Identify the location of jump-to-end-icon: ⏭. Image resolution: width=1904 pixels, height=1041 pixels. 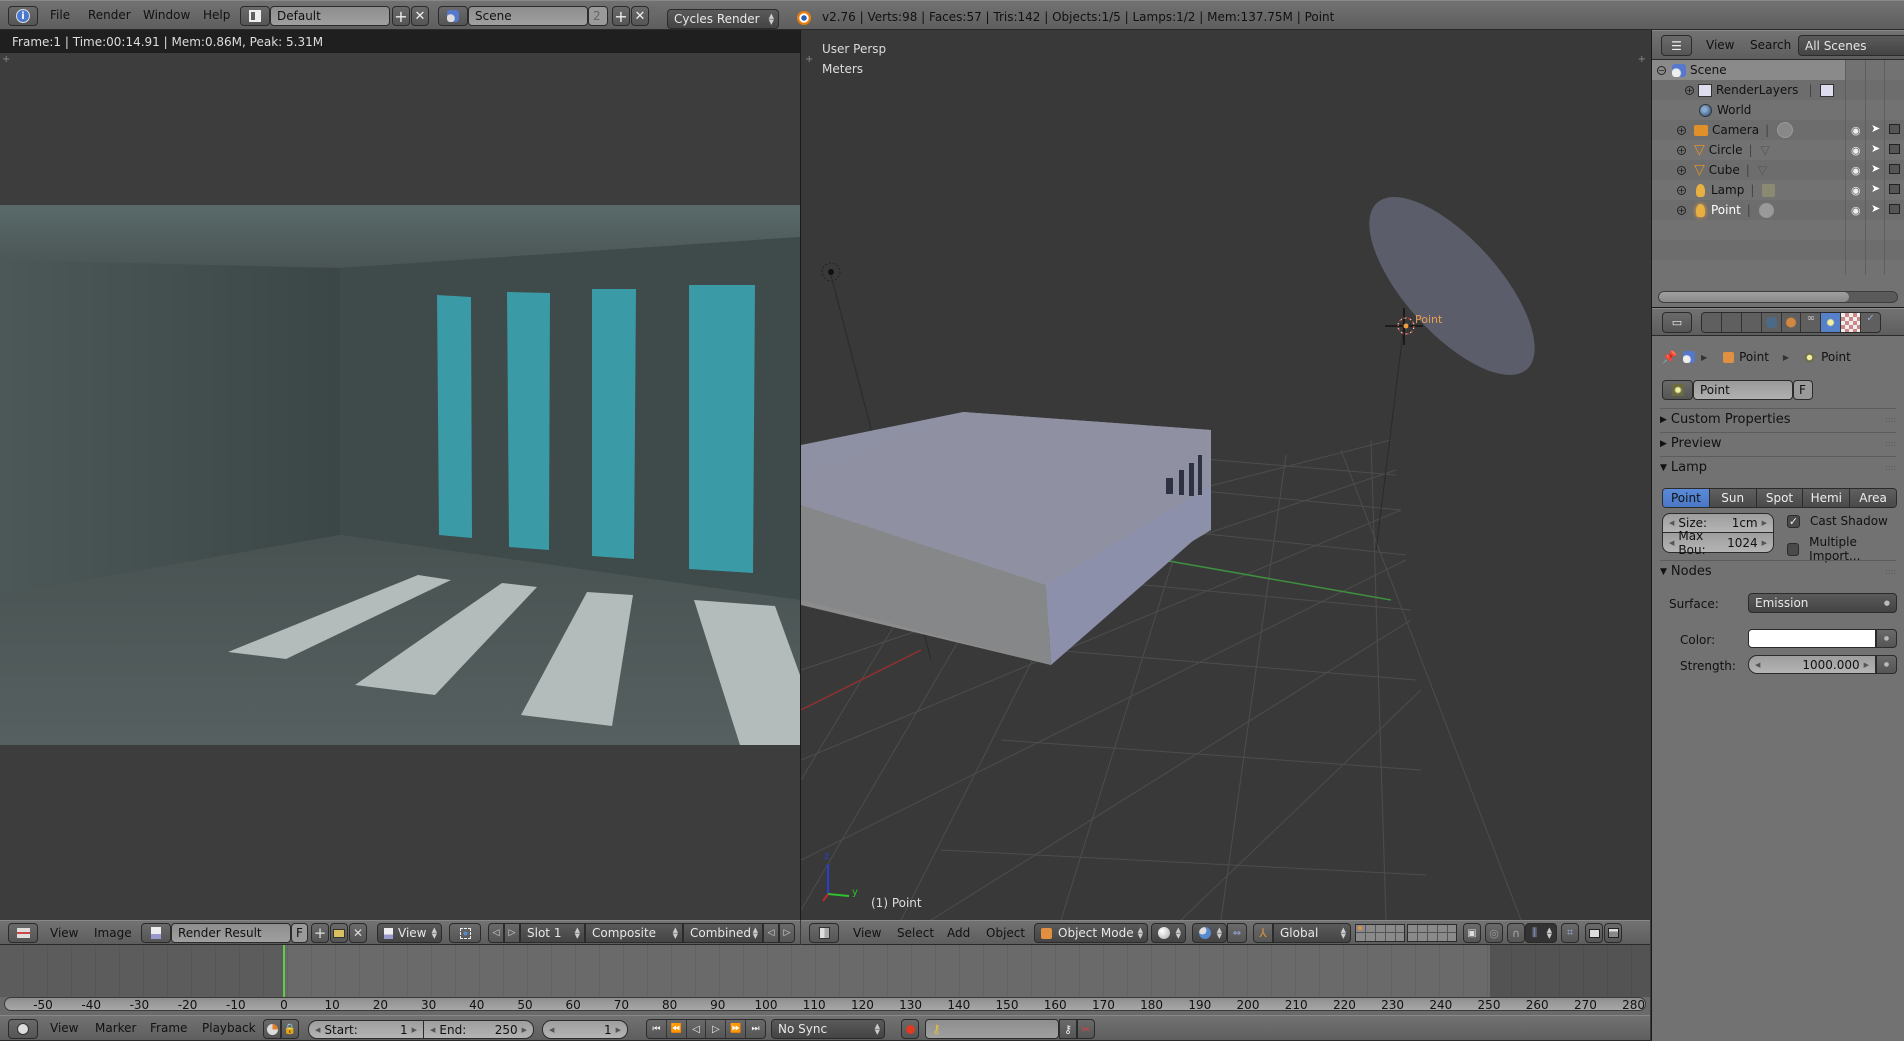
(755, 1029).